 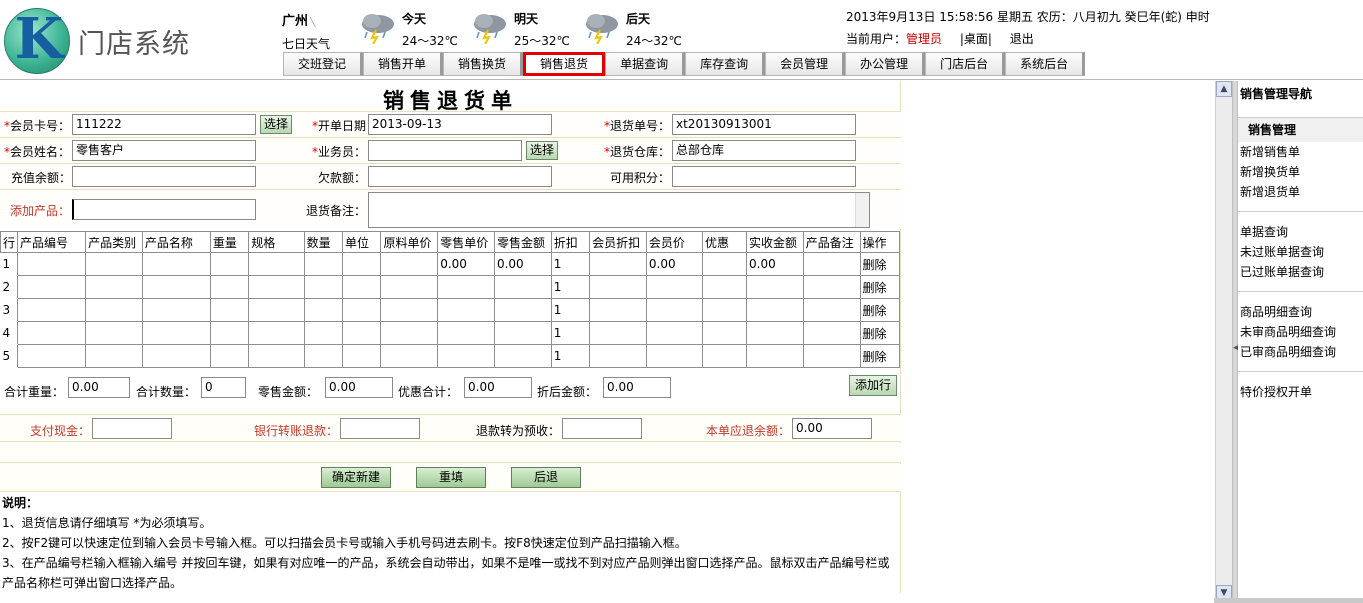 I want to click on nav-item-new-exchange: 新增换货单, so click(x=1300, y=172).